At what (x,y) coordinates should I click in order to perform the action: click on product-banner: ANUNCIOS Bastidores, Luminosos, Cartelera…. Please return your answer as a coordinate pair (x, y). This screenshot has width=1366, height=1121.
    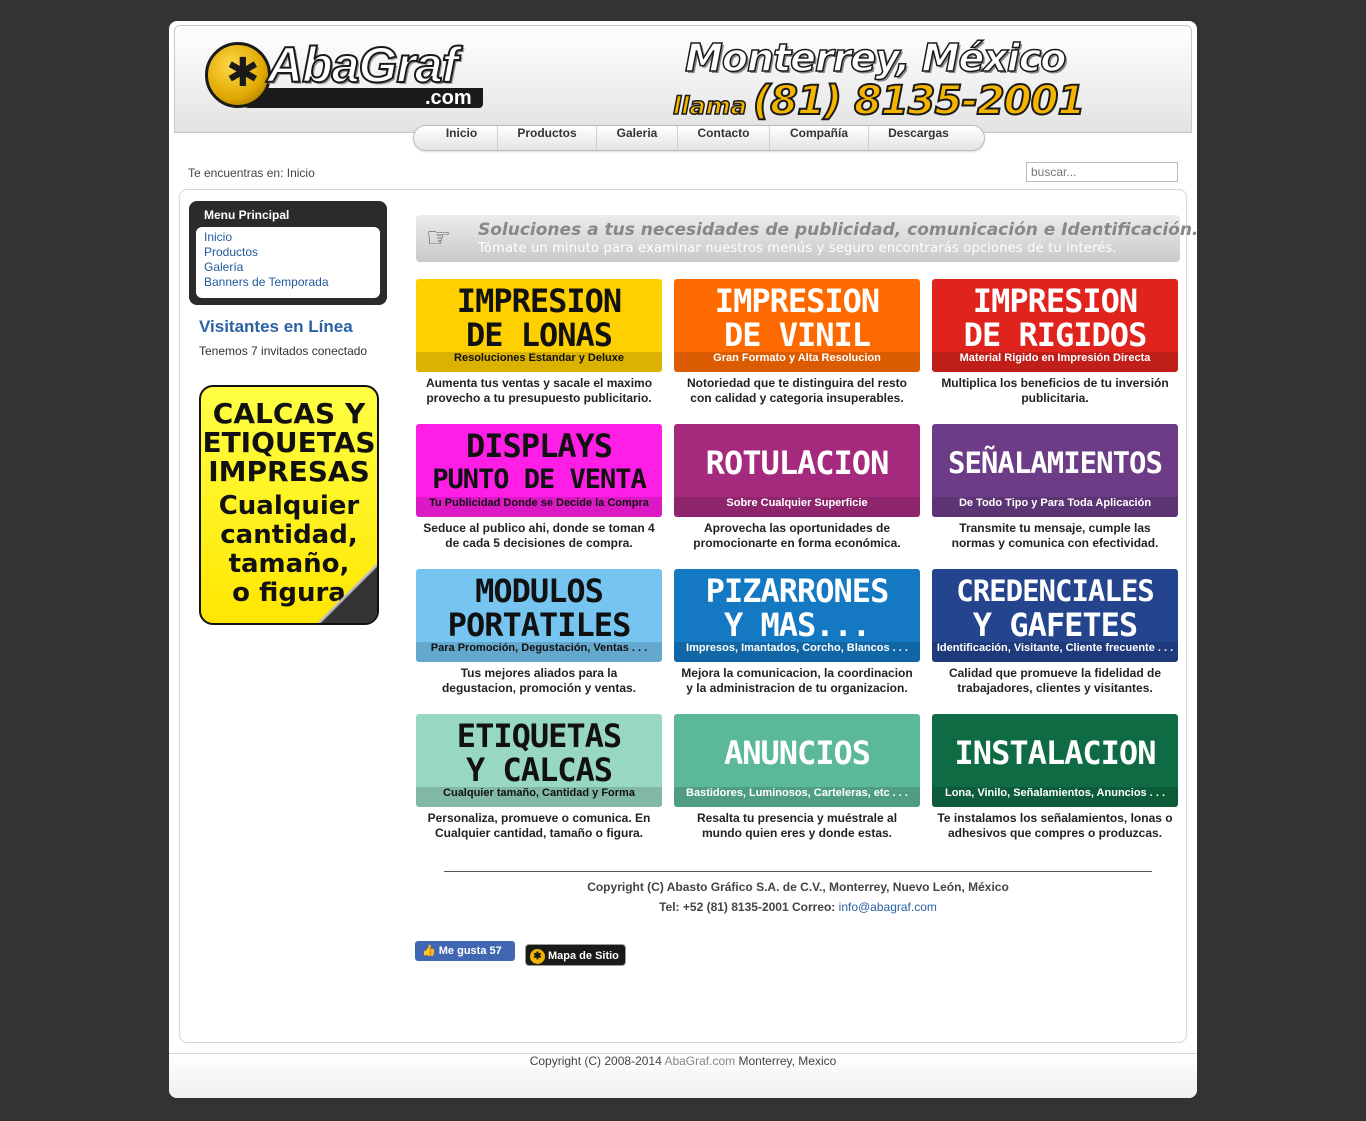
    Looking at the image, I should click on (797, 760).